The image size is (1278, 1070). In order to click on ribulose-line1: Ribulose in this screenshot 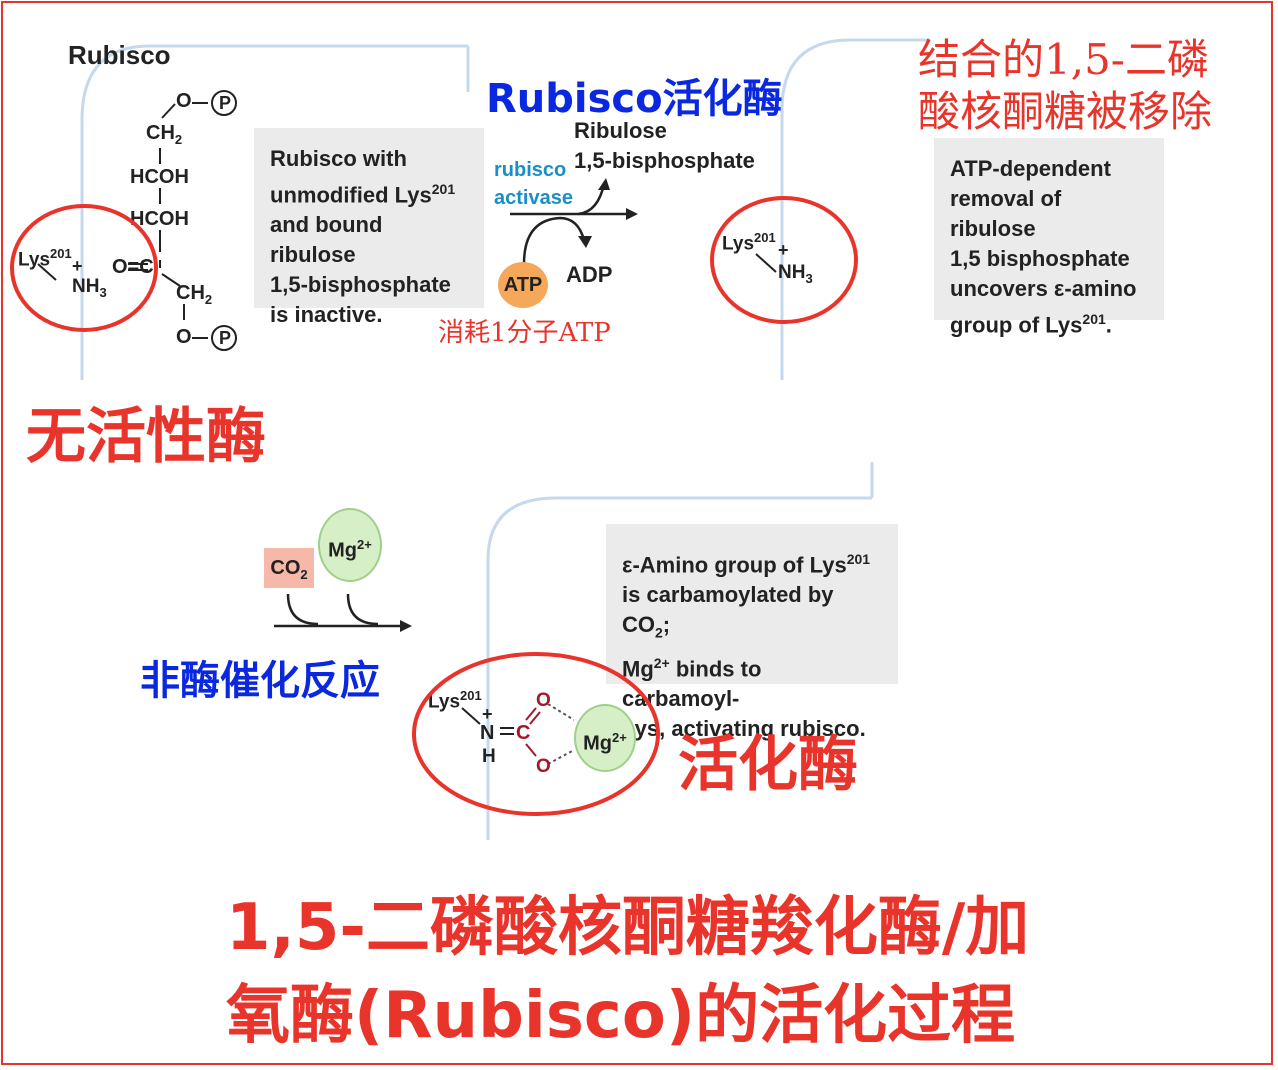, I will do `click(620, 130)`.